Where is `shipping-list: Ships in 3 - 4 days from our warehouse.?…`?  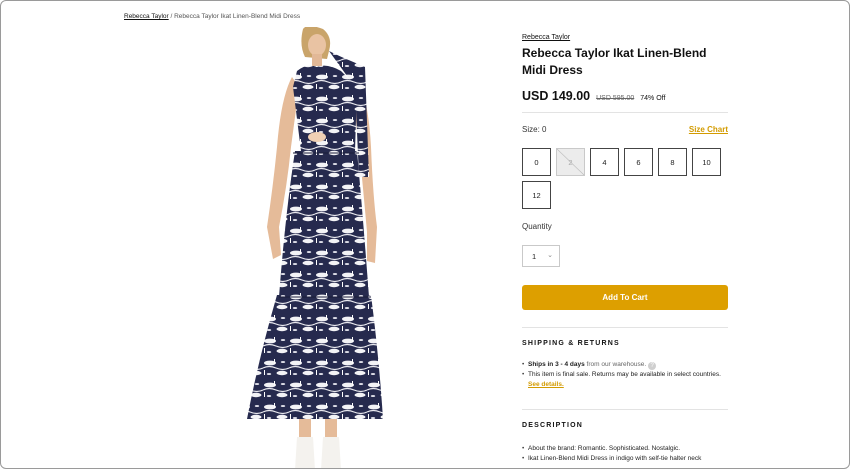
shipping-list: Ships in 3 - 4 days from our warehouse.?… is located at coordinates (625, 375).